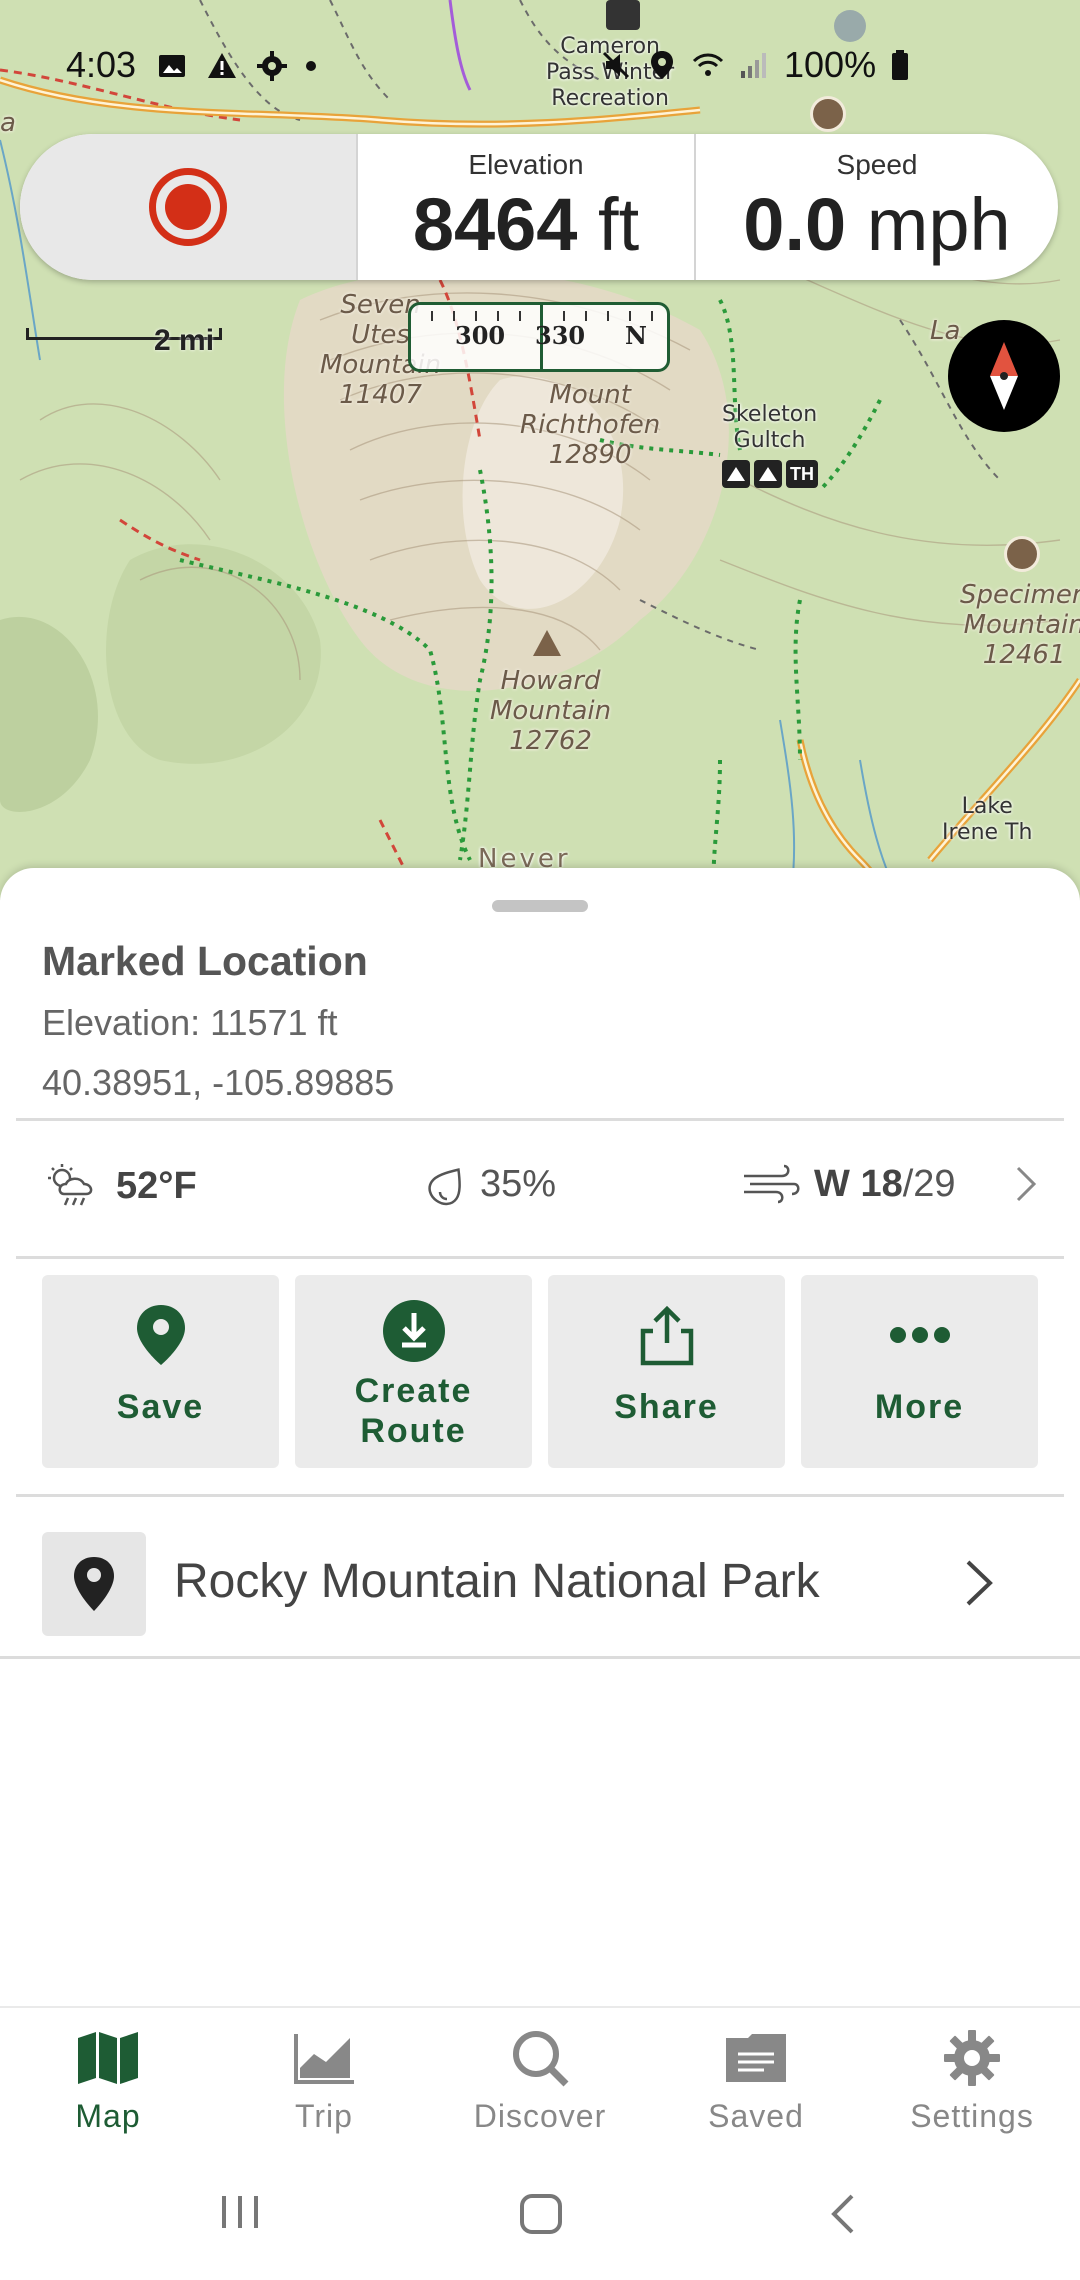 This screenshot has height=2280, width=1080. Describe the element at coordinates (550, 741) in the screenshot. I see `map-label-line: 12762` at that location.